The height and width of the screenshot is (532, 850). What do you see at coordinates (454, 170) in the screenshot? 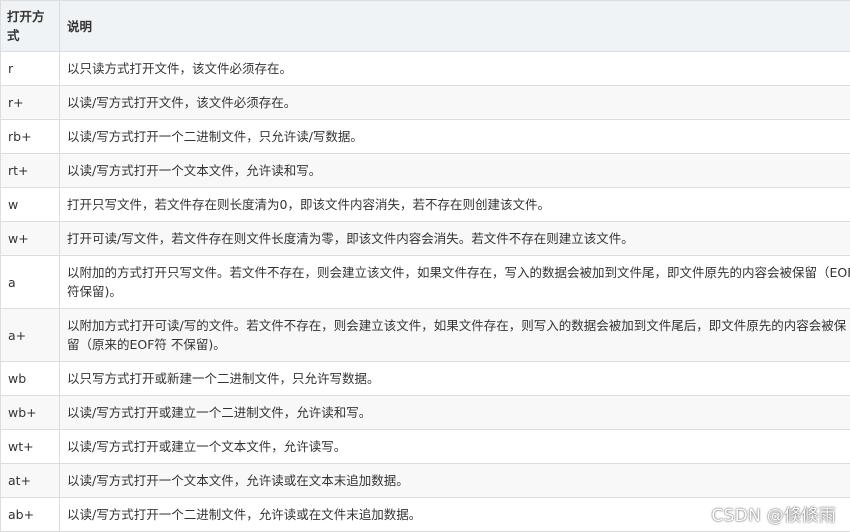
I see `description-cell: 以读/写方式打开一个文本文件，允许读和写。` at bounding box center [454, 170].